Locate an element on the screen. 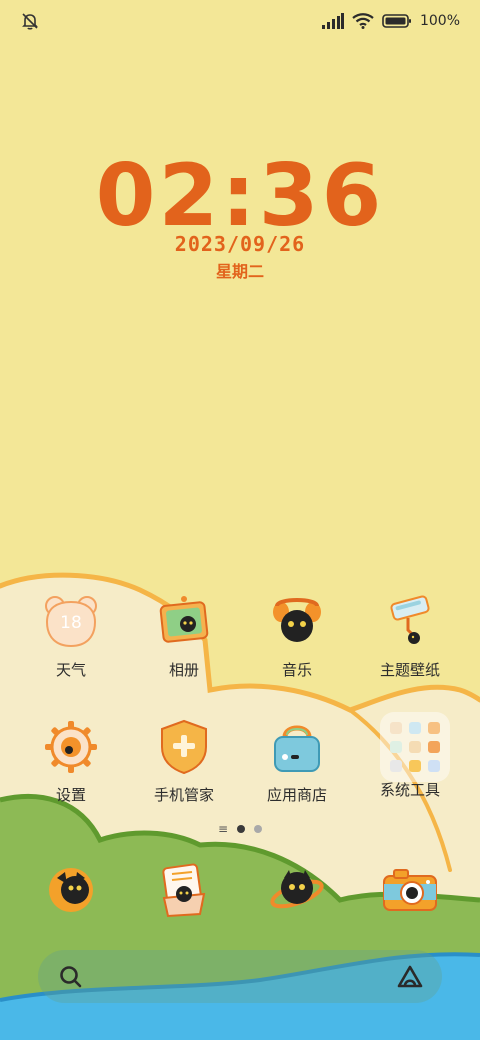 The image size is (480, 1040). page-dot is located at coordinates (258, 829).